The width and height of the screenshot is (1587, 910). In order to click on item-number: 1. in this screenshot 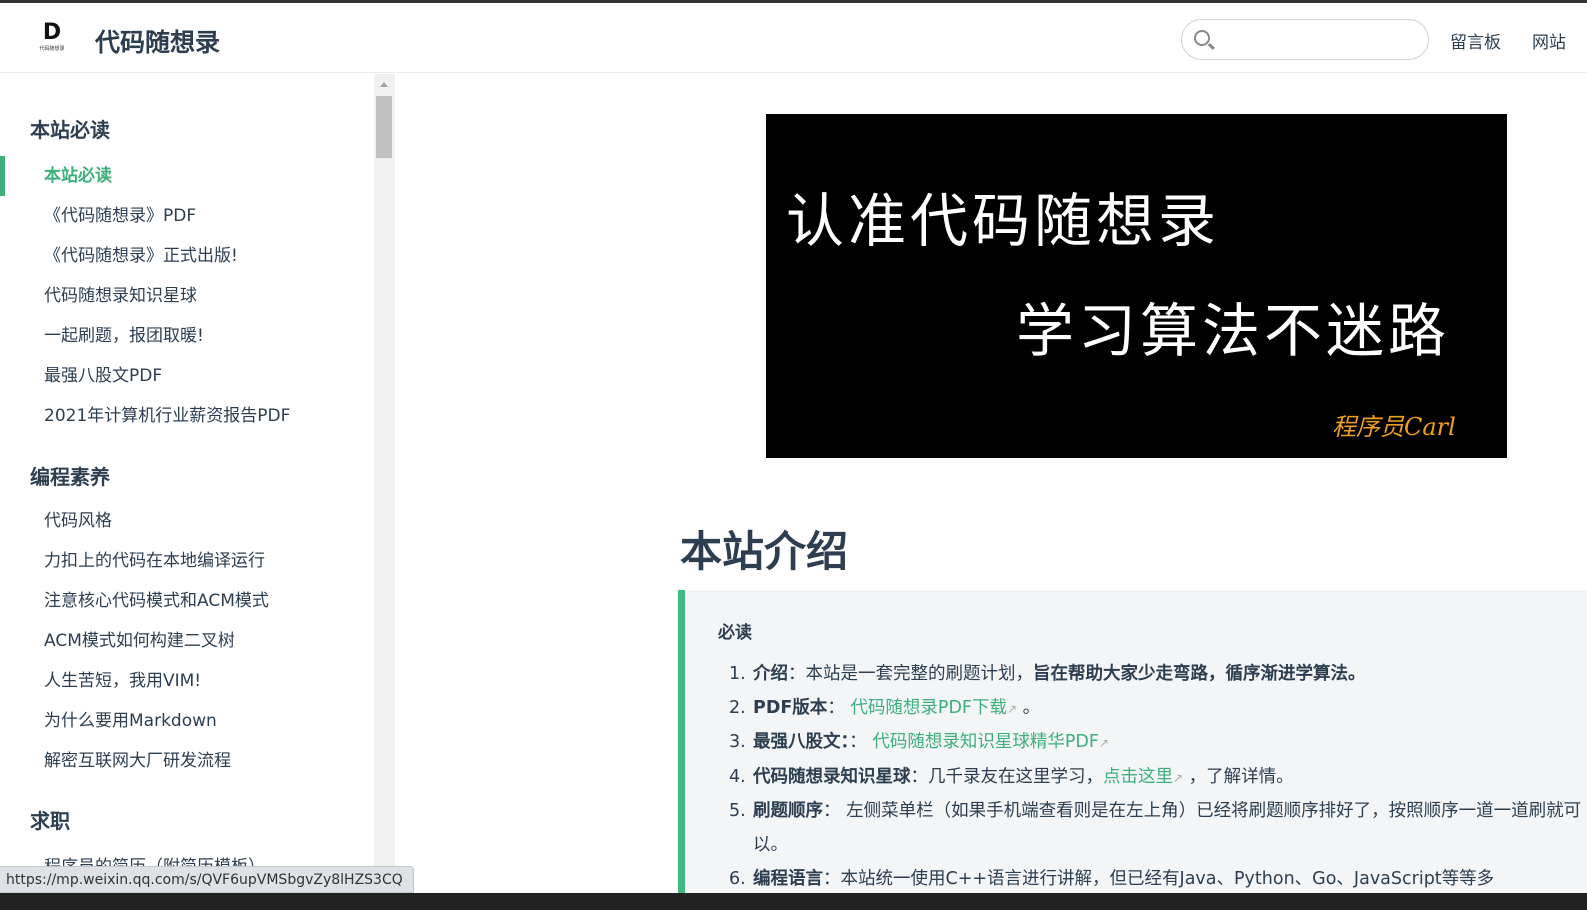, I will do `click(737, 674)`.